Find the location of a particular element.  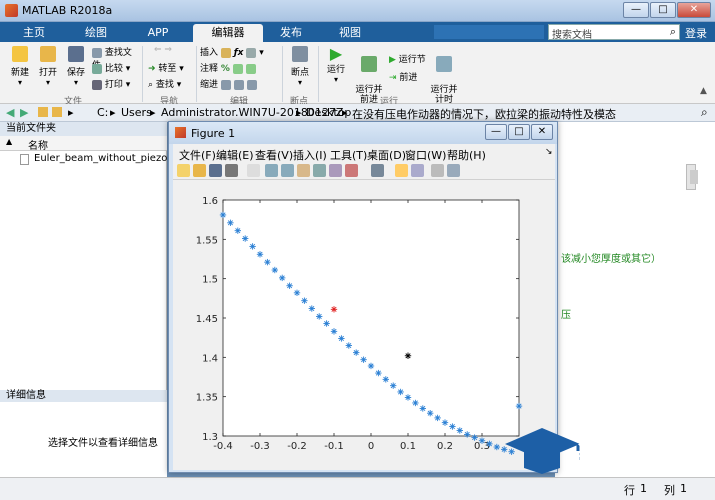

editor-vertical-scrollbar is located at coordinates (694, 177).